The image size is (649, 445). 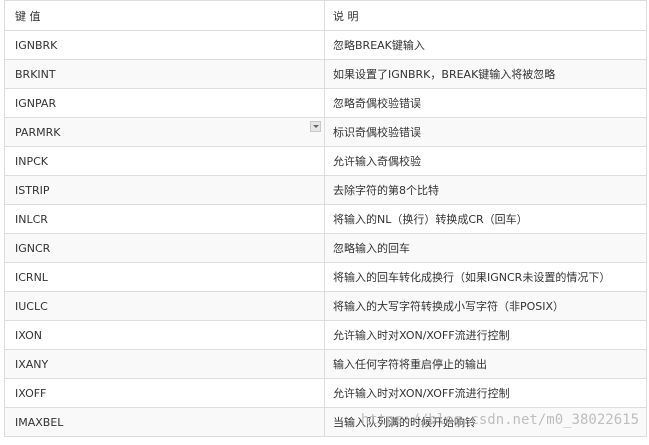 What do you see at coordinates (499, 420) in the screenshot?
I see `watermark-url: https://blog.csdn.net/m0_38022615` at bounding box center [499, 420].